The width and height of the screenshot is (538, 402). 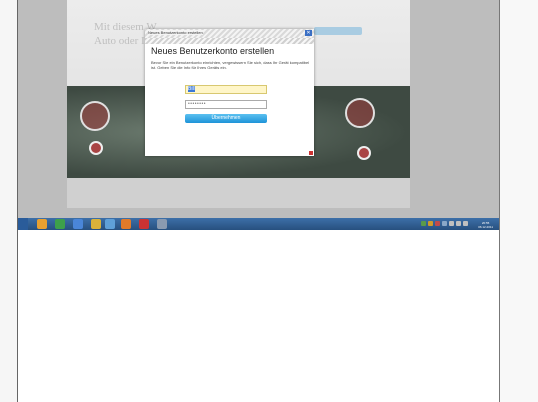 What do you see at coordinates (226, 118) in the screenshot?
I see `submit-button: Übernehmen` at bounding box center [226, 118].